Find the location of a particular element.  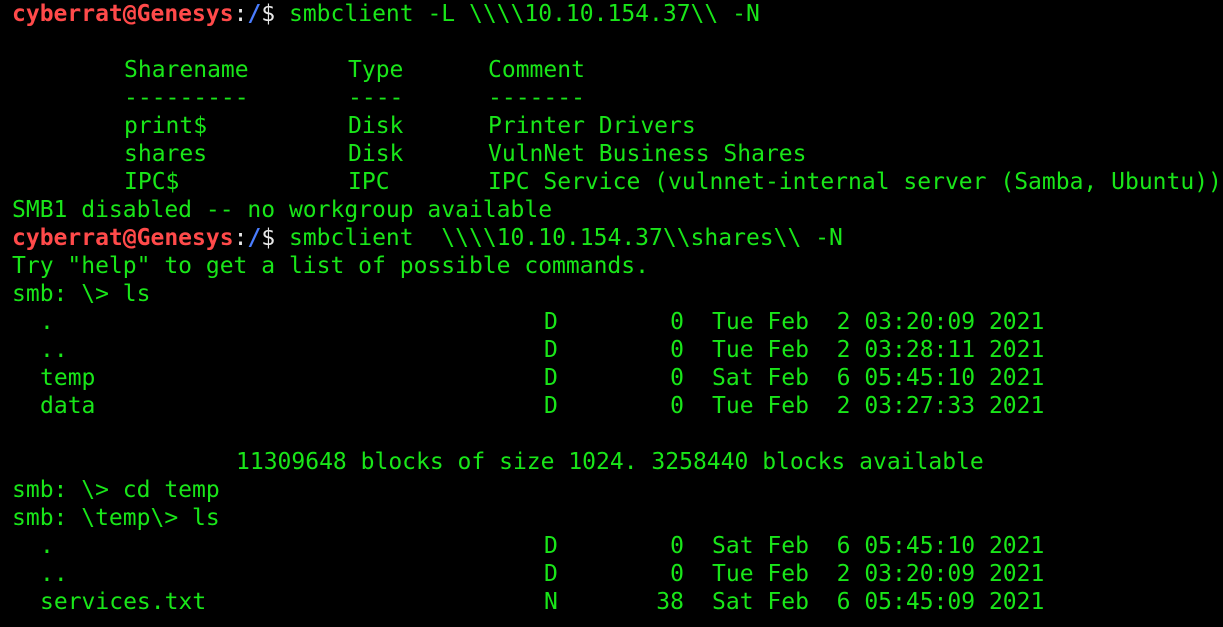

command-text: smbclient \\\\10.10.154.37\\shares\\ -N is located at coordinates (559, 238).